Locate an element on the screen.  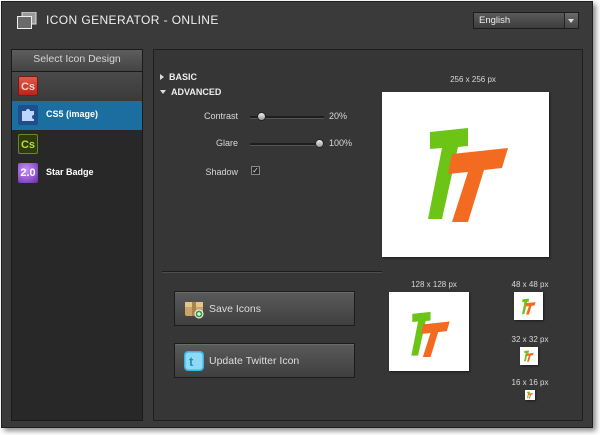
contrast-slider-thumb is located at coordinates (261, 116).